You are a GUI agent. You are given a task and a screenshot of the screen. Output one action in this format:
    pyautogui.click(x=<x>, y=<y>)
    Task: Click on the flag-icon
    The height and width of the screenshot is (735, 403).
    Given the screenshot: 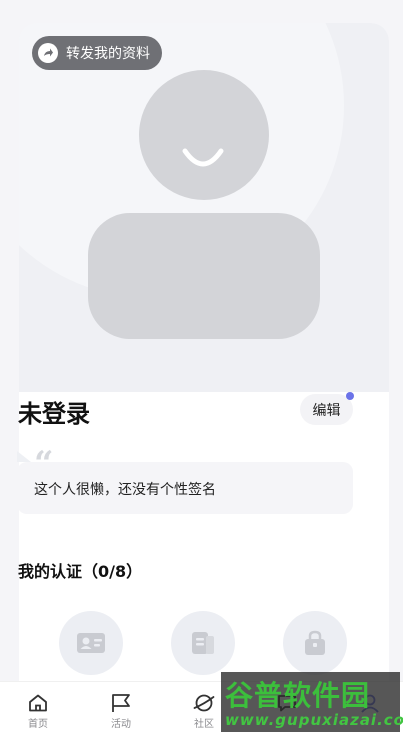 What is the action you would take?
    pyautogui.click(x=121, y=703)
    